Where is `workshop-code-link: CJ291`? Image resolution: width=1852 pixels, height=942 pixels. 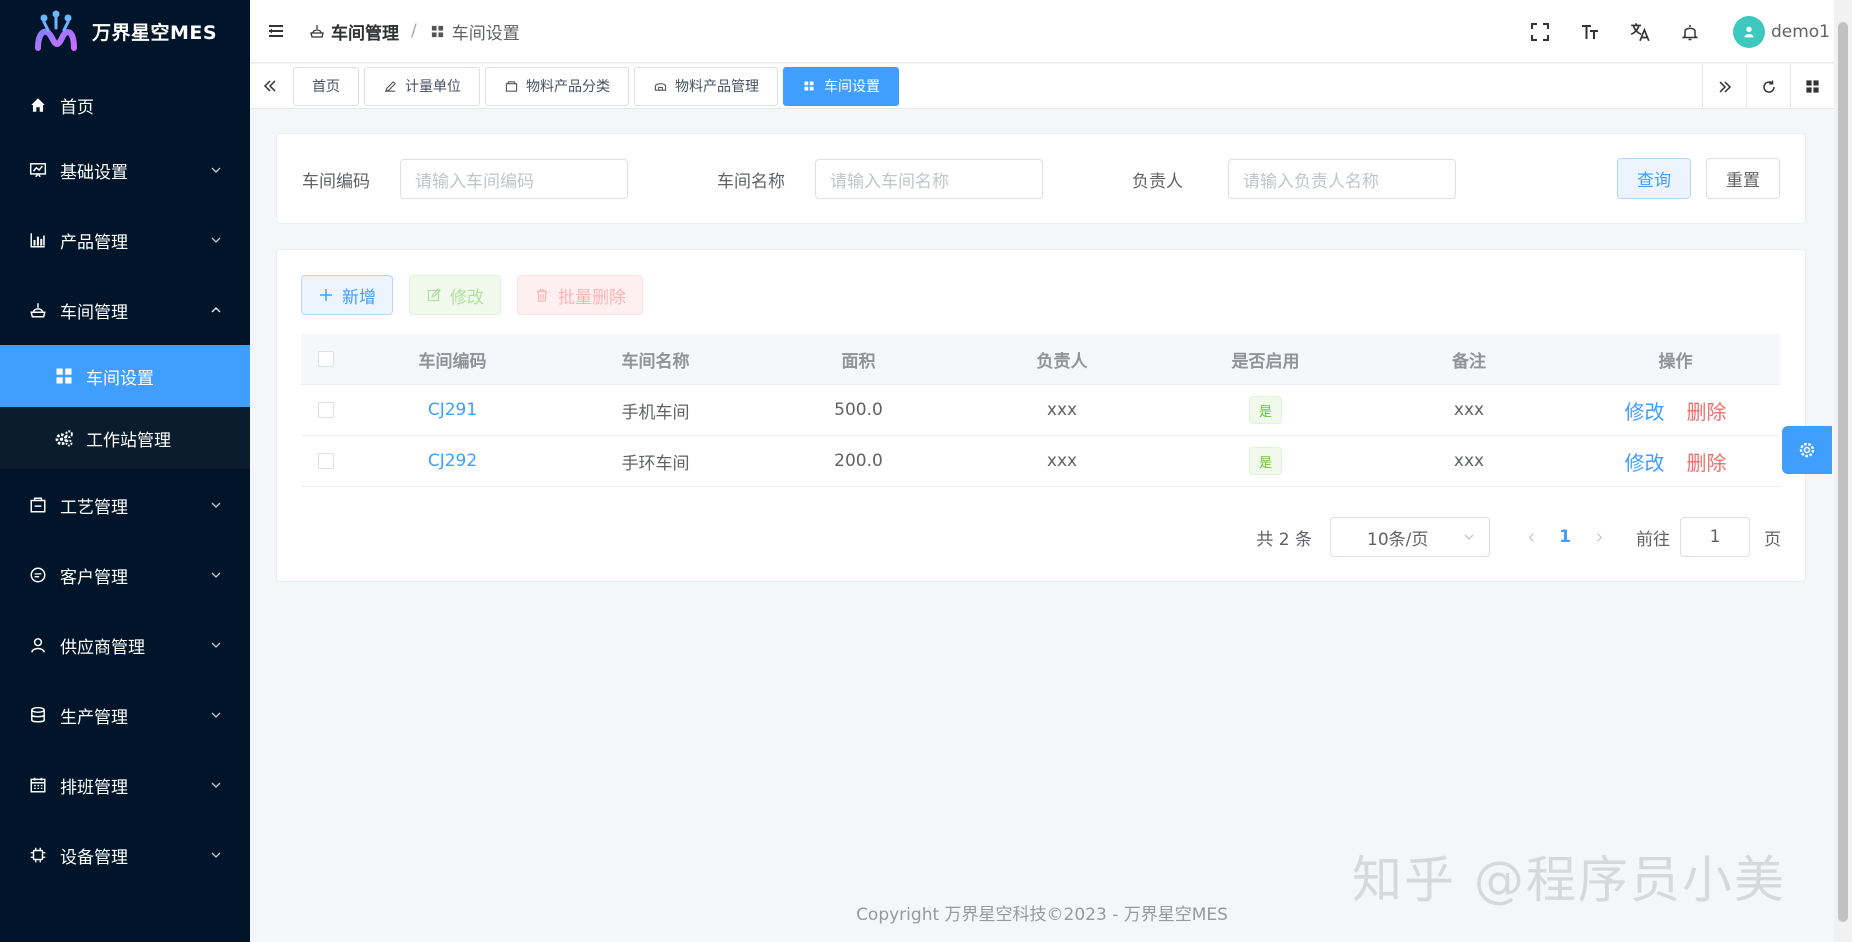 workshop-code-link: CJ291 is located at coordinates (452, 410).